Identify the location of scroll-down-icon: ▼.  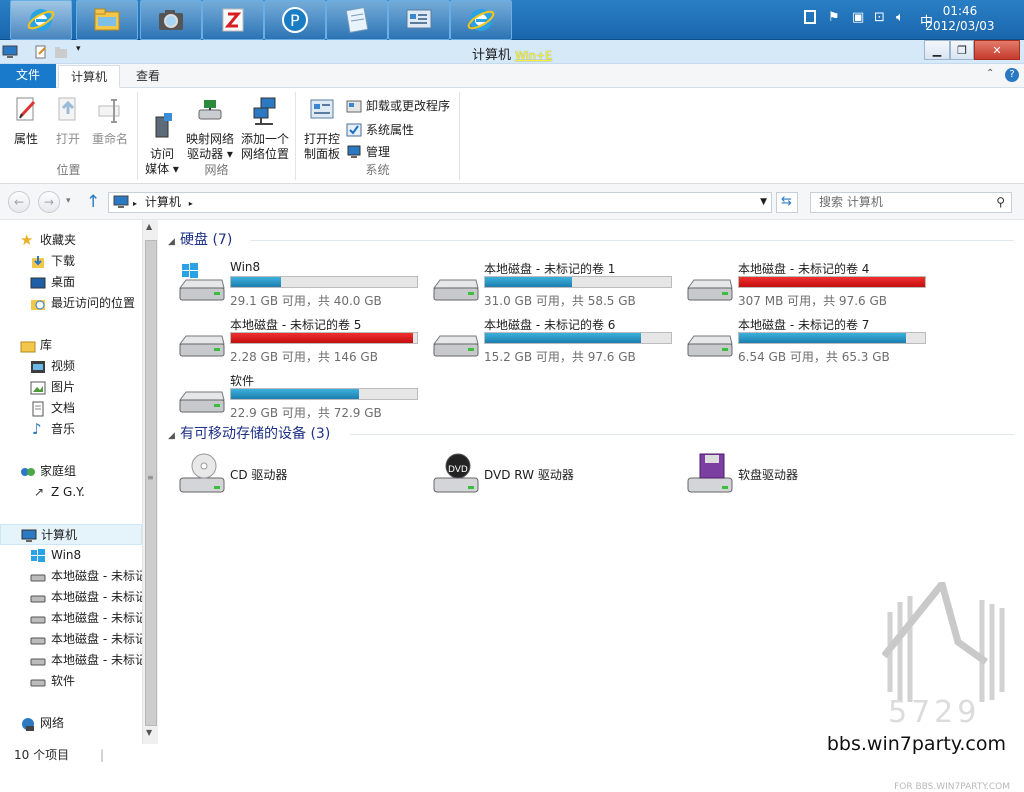
(149, 732).